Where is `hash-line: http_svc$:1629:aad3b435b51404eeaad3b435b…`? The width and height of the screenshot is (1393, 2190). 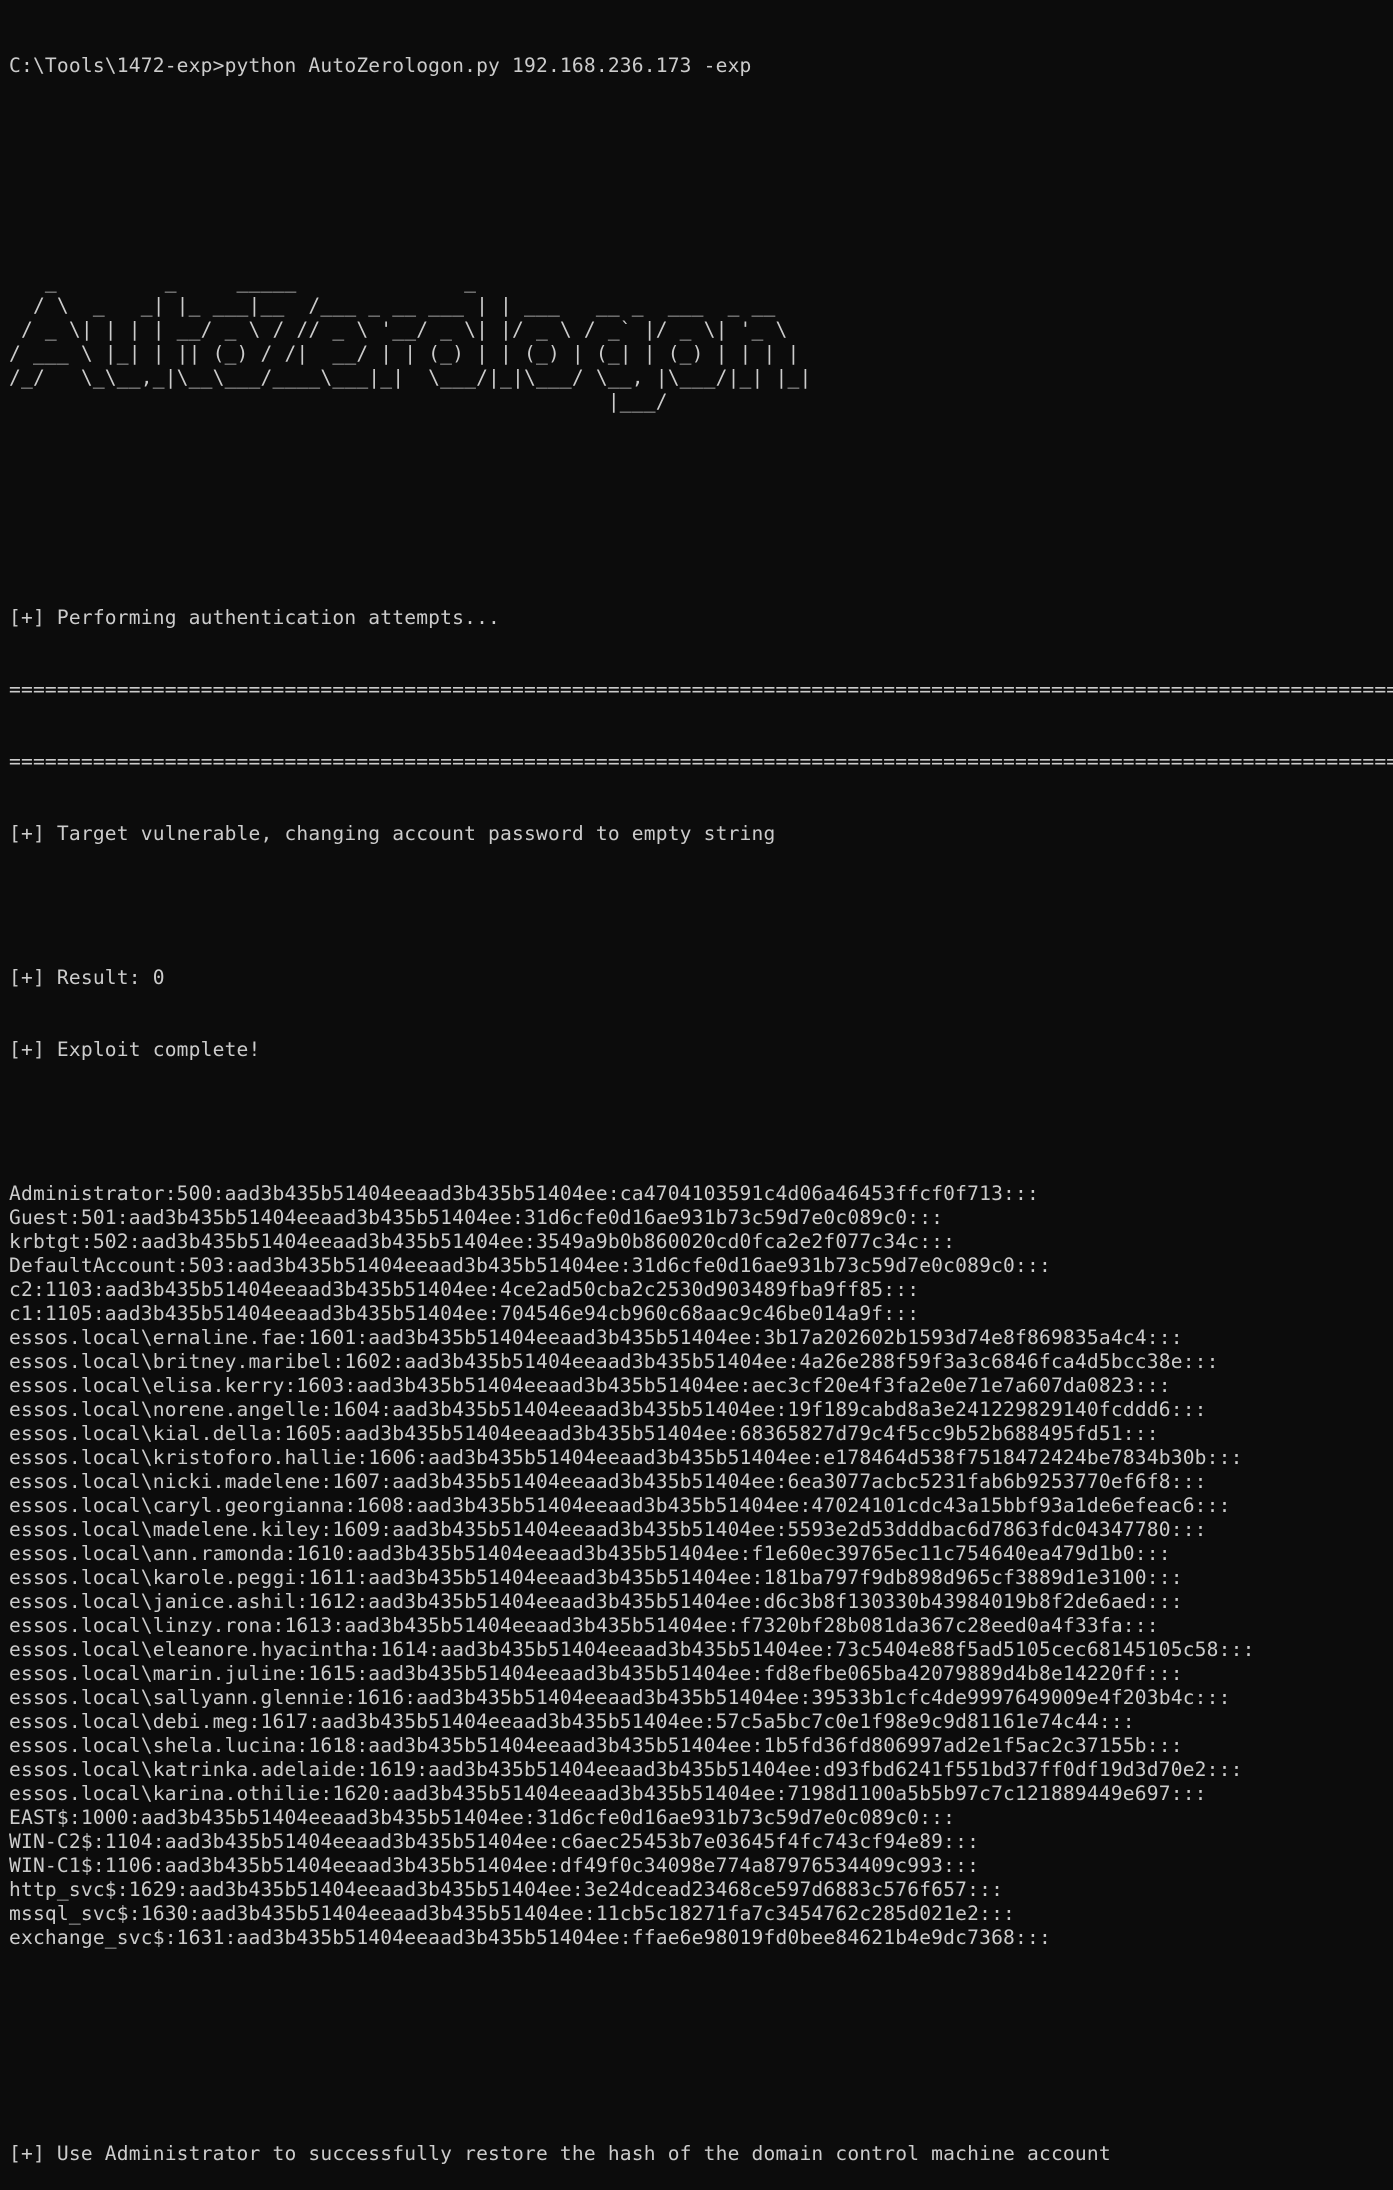 hash-line: http_svc$:1629:aad3b435b51404eeaad3b435b… is located at coordinates (506, 1889).